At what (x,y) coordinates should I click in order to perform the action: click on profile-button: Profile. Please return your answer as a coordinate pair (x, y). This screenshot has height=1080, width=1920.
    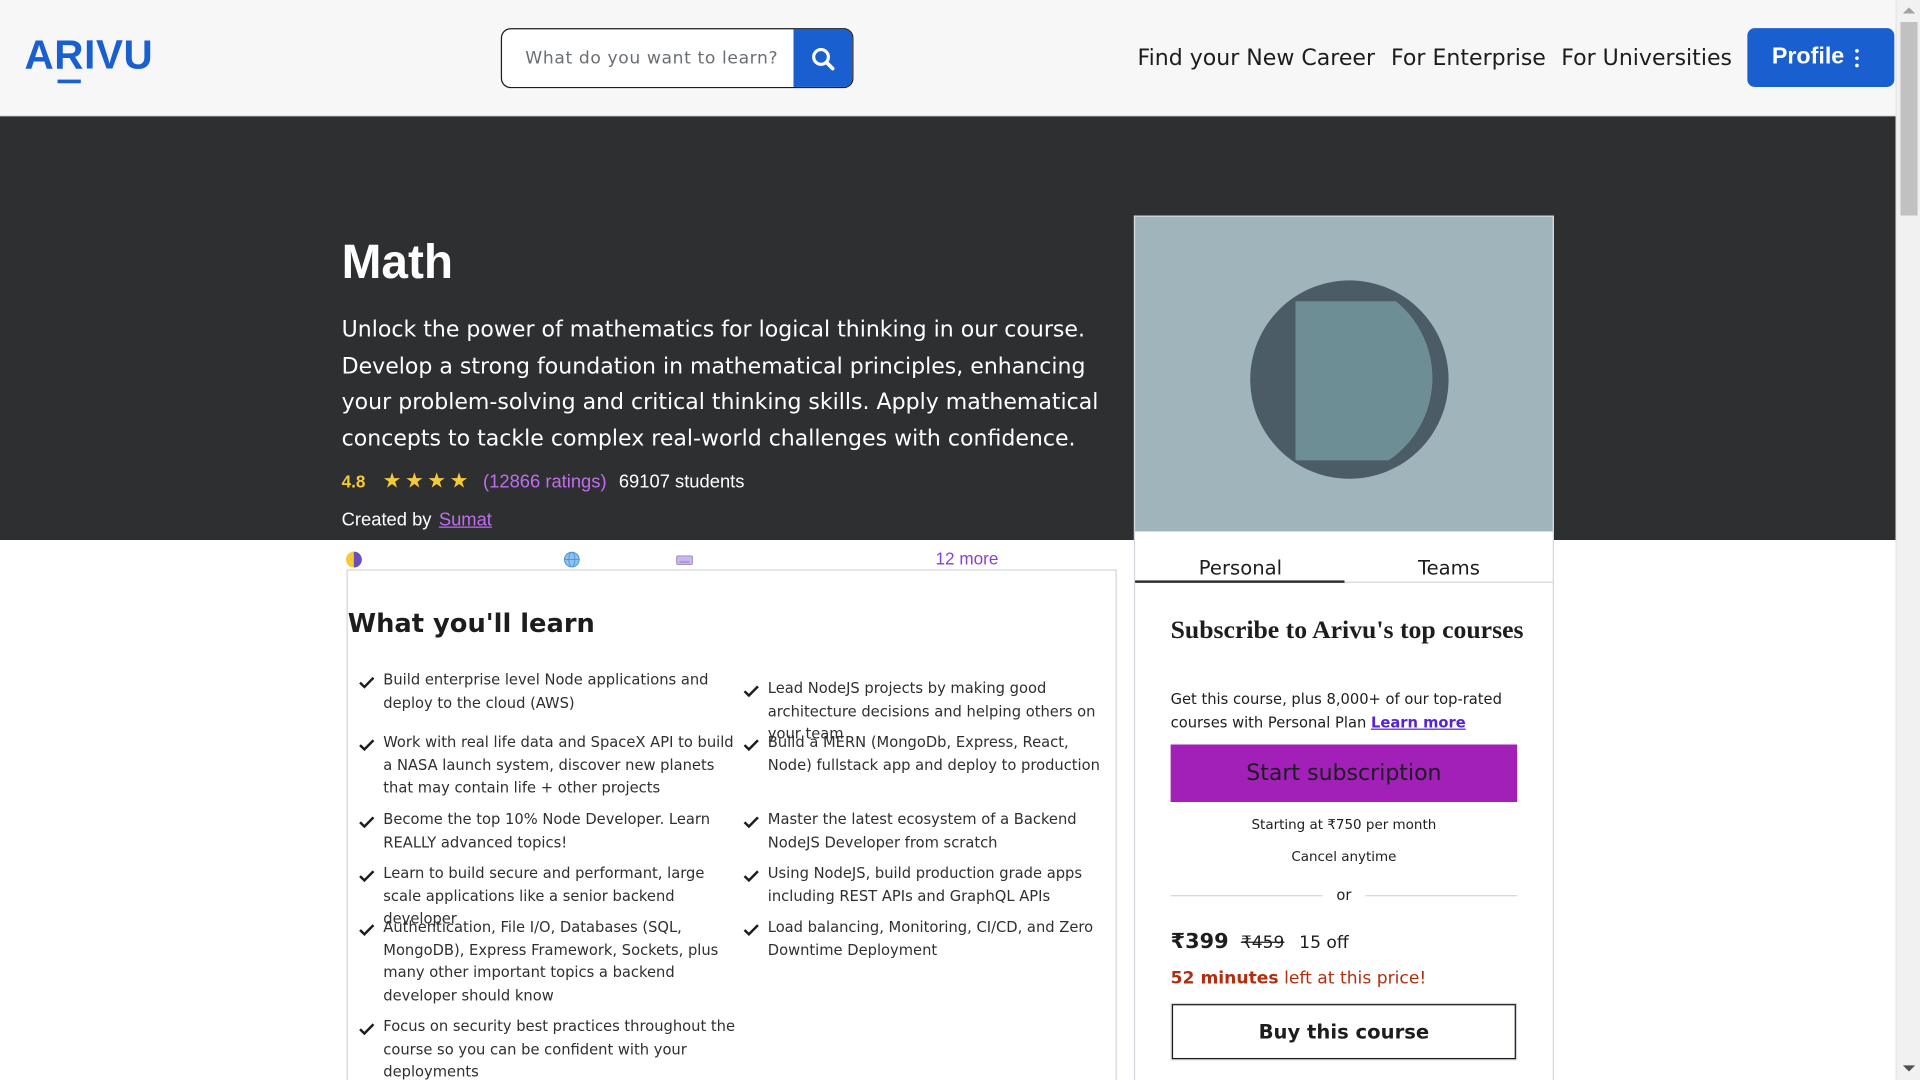
    Looking at the image, I should click on (1821, 57).